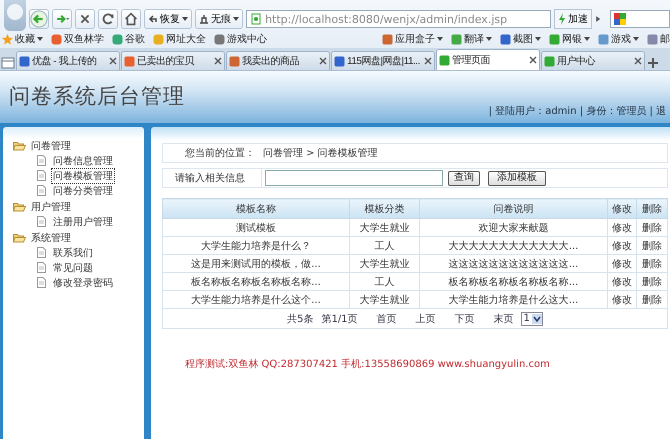  What do you see at coordinates (83, 161) in the screenshot?
I see `menu-item: 问卷信息管理` at bounding box center [83, 161].